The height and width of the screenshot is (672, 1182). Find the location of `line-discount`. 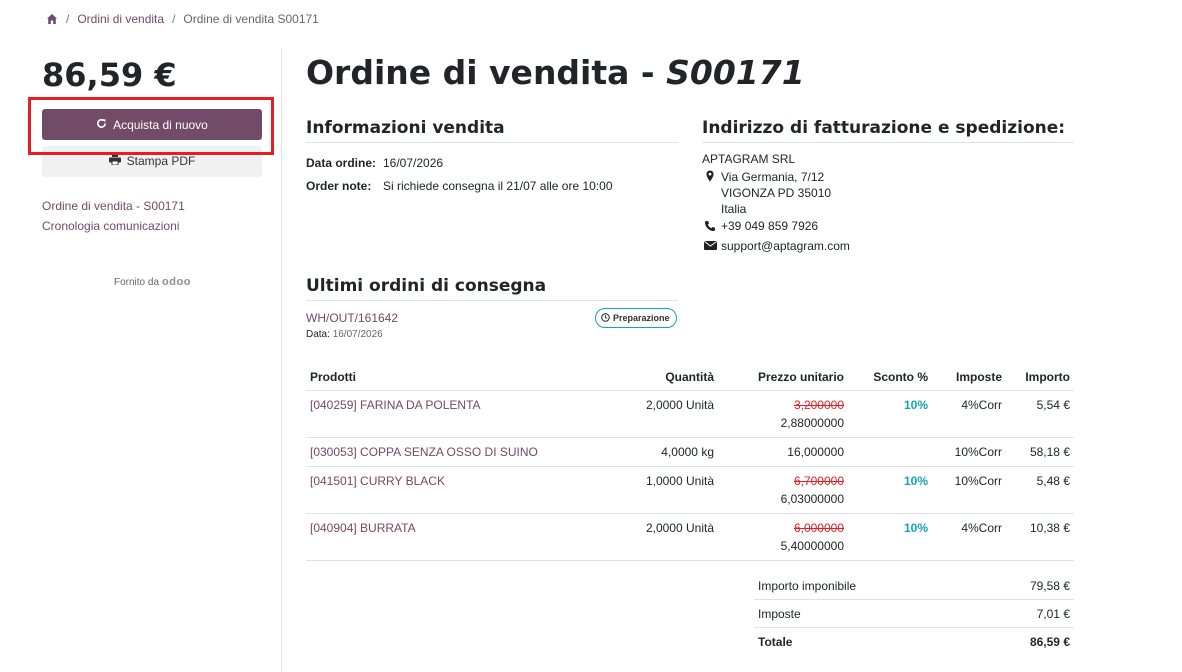

line-discount is located at coordinates (890, 452).